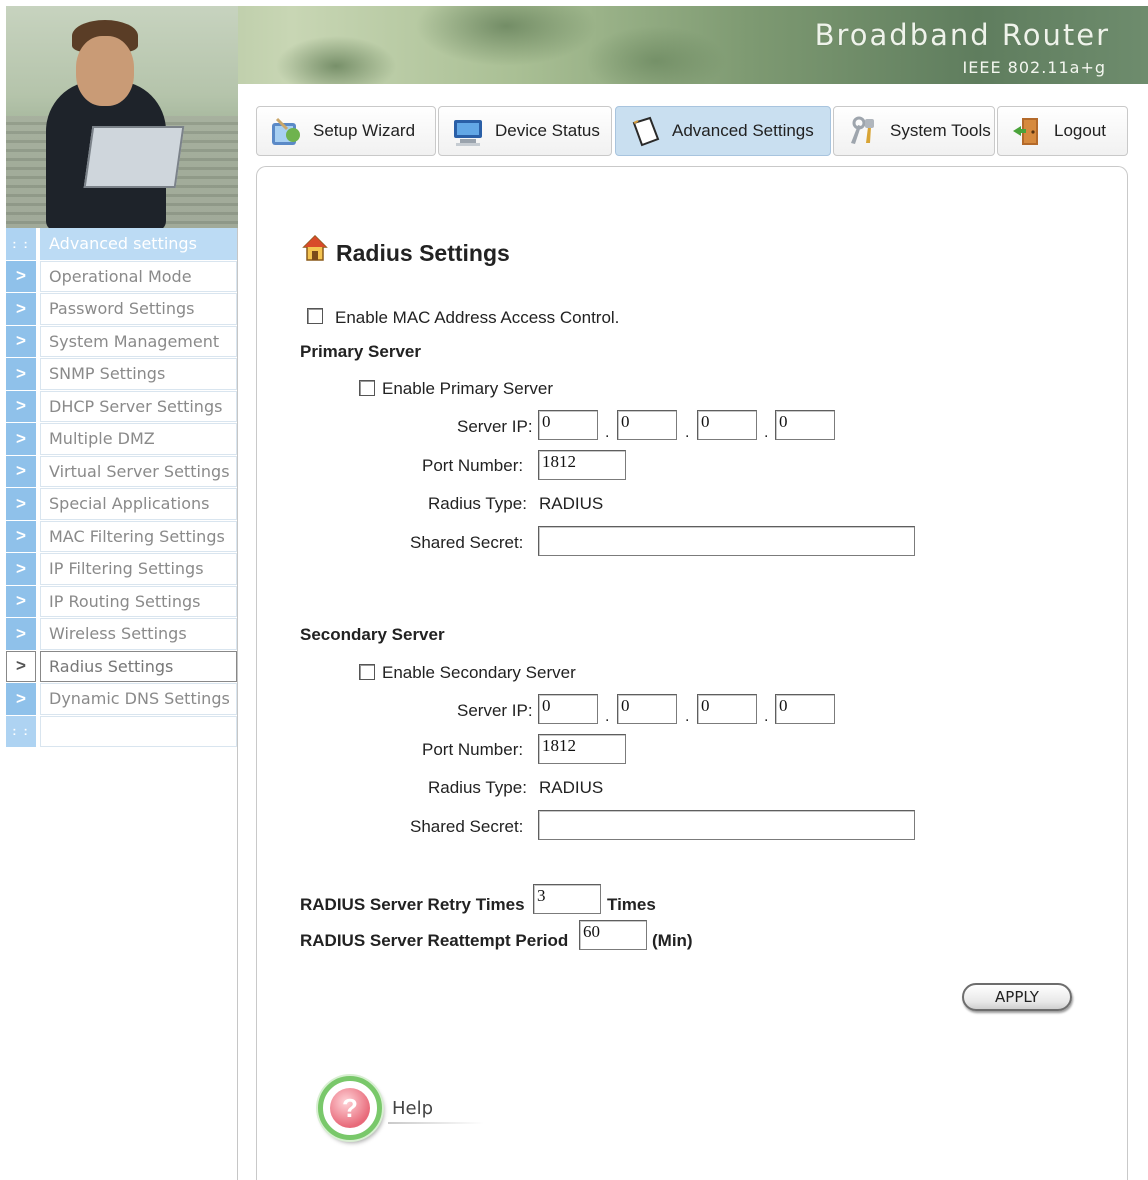  I want to click on sidebar-item-system-management: > System Management, so click(121, 341).